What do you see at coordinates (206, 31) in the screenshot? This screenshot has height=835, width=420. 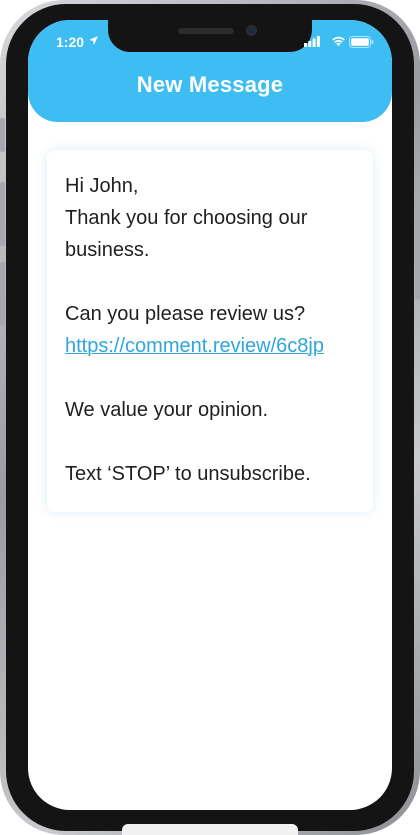 I see `speaker-grille` at bounding box center [206, 31].